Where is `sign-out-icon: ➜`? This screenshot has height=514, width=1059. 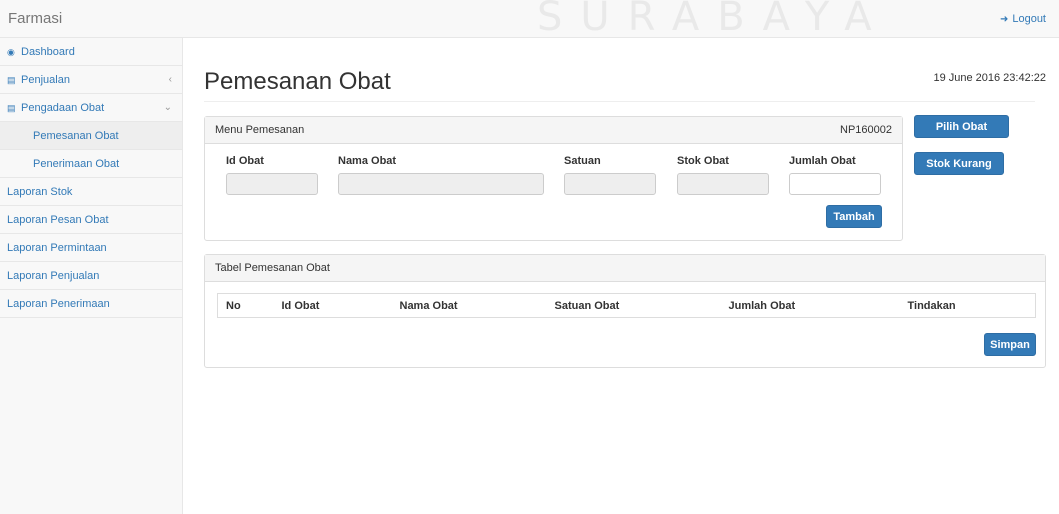 sign-out-icon: ➜ is located at coordinates (1004, 19).